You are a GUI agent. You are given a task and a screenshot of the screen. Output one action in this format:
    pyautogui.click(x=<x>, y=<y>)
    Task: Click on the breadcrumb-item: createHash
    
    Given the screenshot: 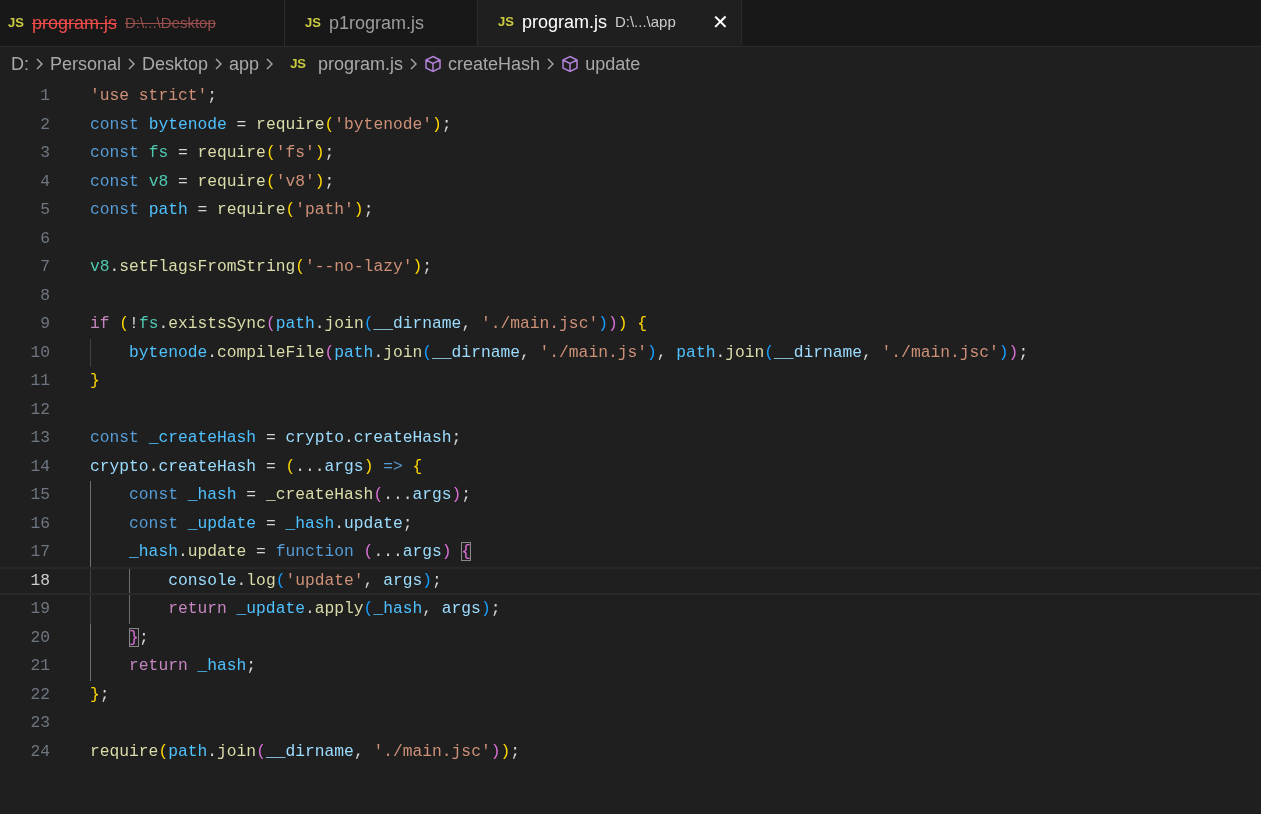 What is the action you would take?
    pyautogui.click(x=482, y=64)
    